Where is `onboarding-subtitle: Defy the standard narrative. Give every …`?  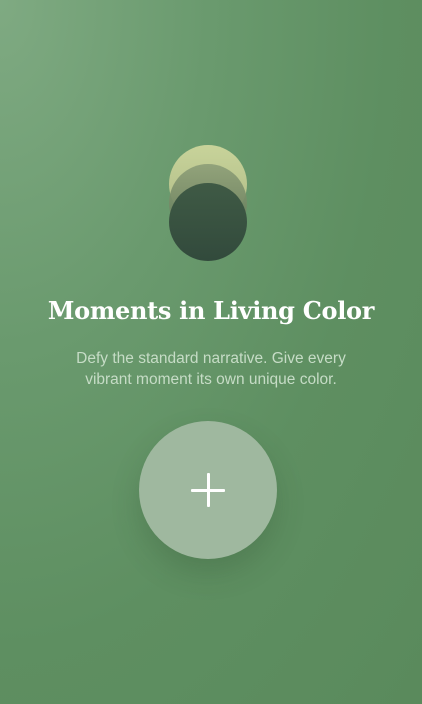 onboarding-subtitle: Defy the standard narrative. Give every … is located at coordinates (211, 369).